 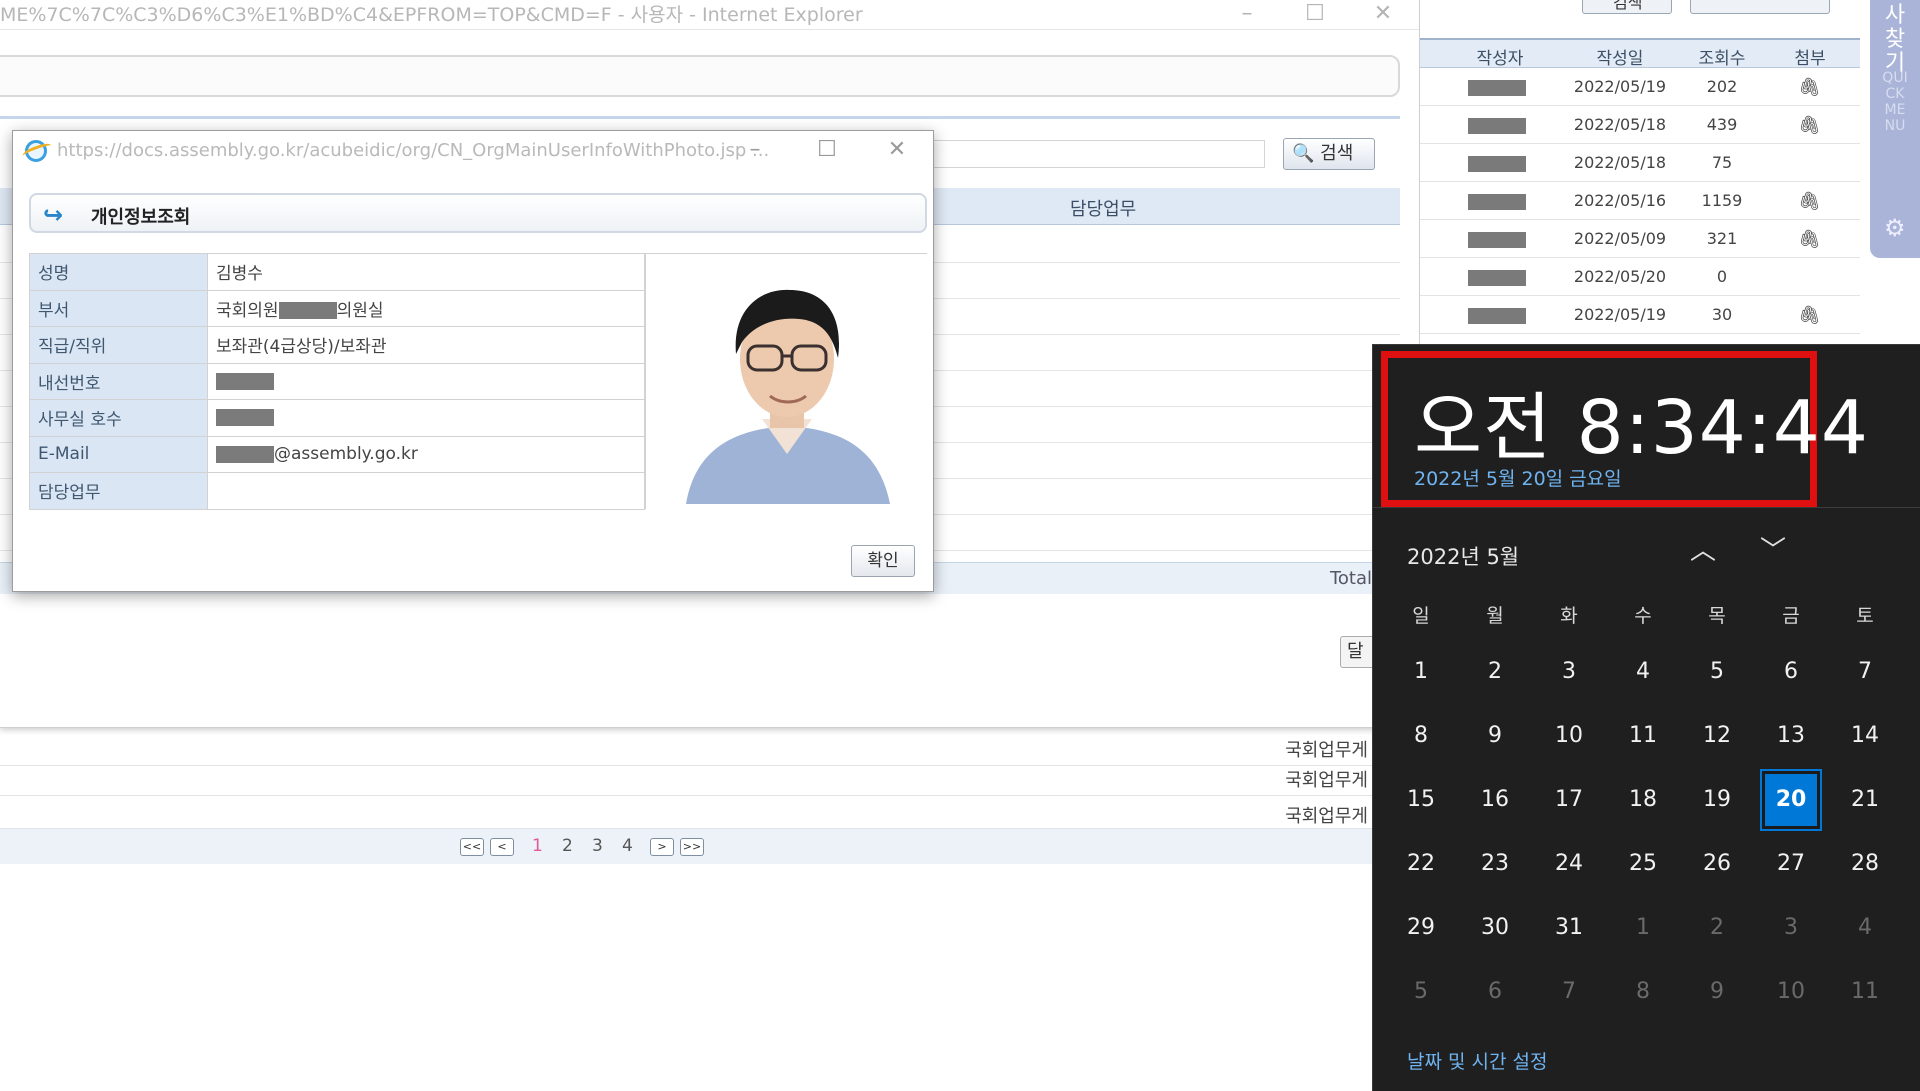 What do you see at coordinates (1865, 928) in the screenshot?
I see `calendar-day-next-month: 4` at bounding box center [1865, 928].